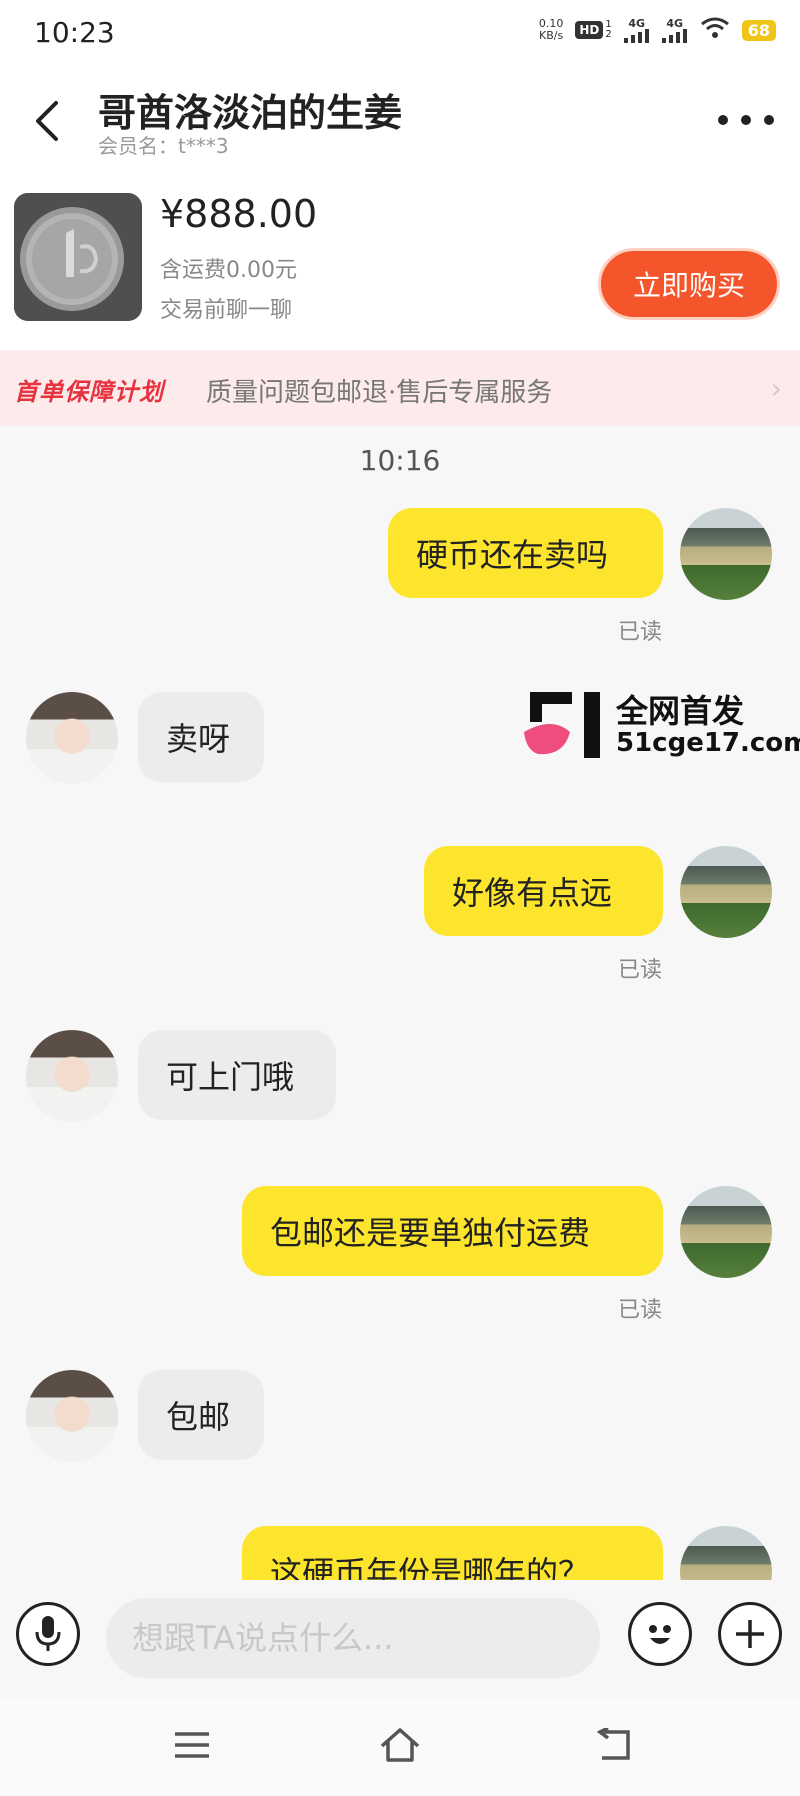 The image size is (800, 1796). What do you see at coordinates (551, 29) in the screenshot?
I see `network-speed: 0.10 KB/s` at bounding box center [551, 29].